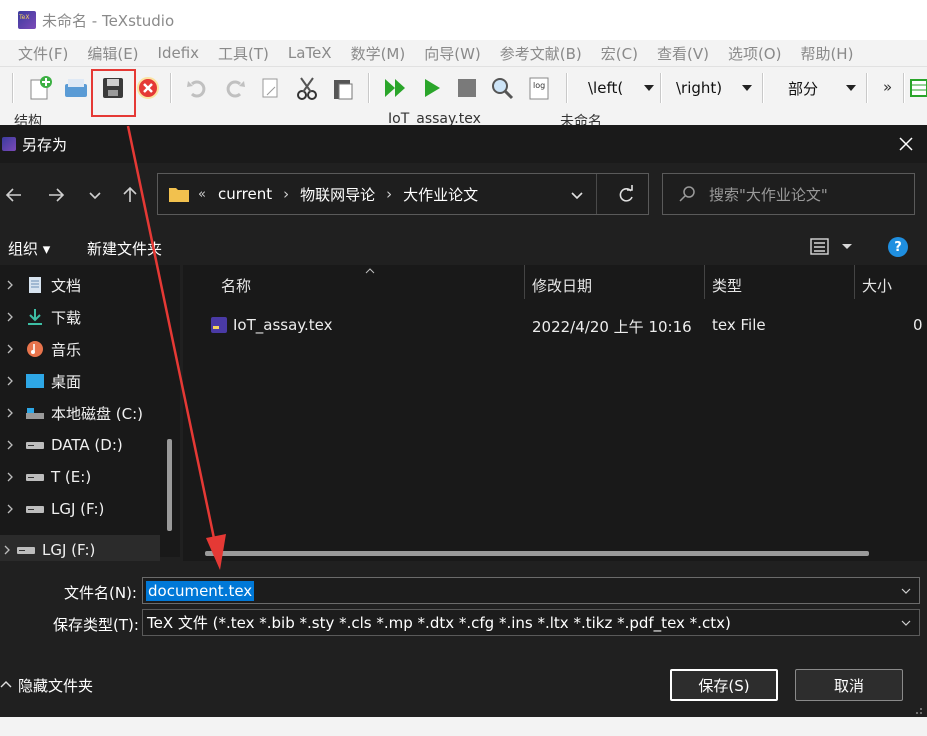 This screenshot has height=736, width=927. I want to click on cancel-button: 取消, so click(849, 685).